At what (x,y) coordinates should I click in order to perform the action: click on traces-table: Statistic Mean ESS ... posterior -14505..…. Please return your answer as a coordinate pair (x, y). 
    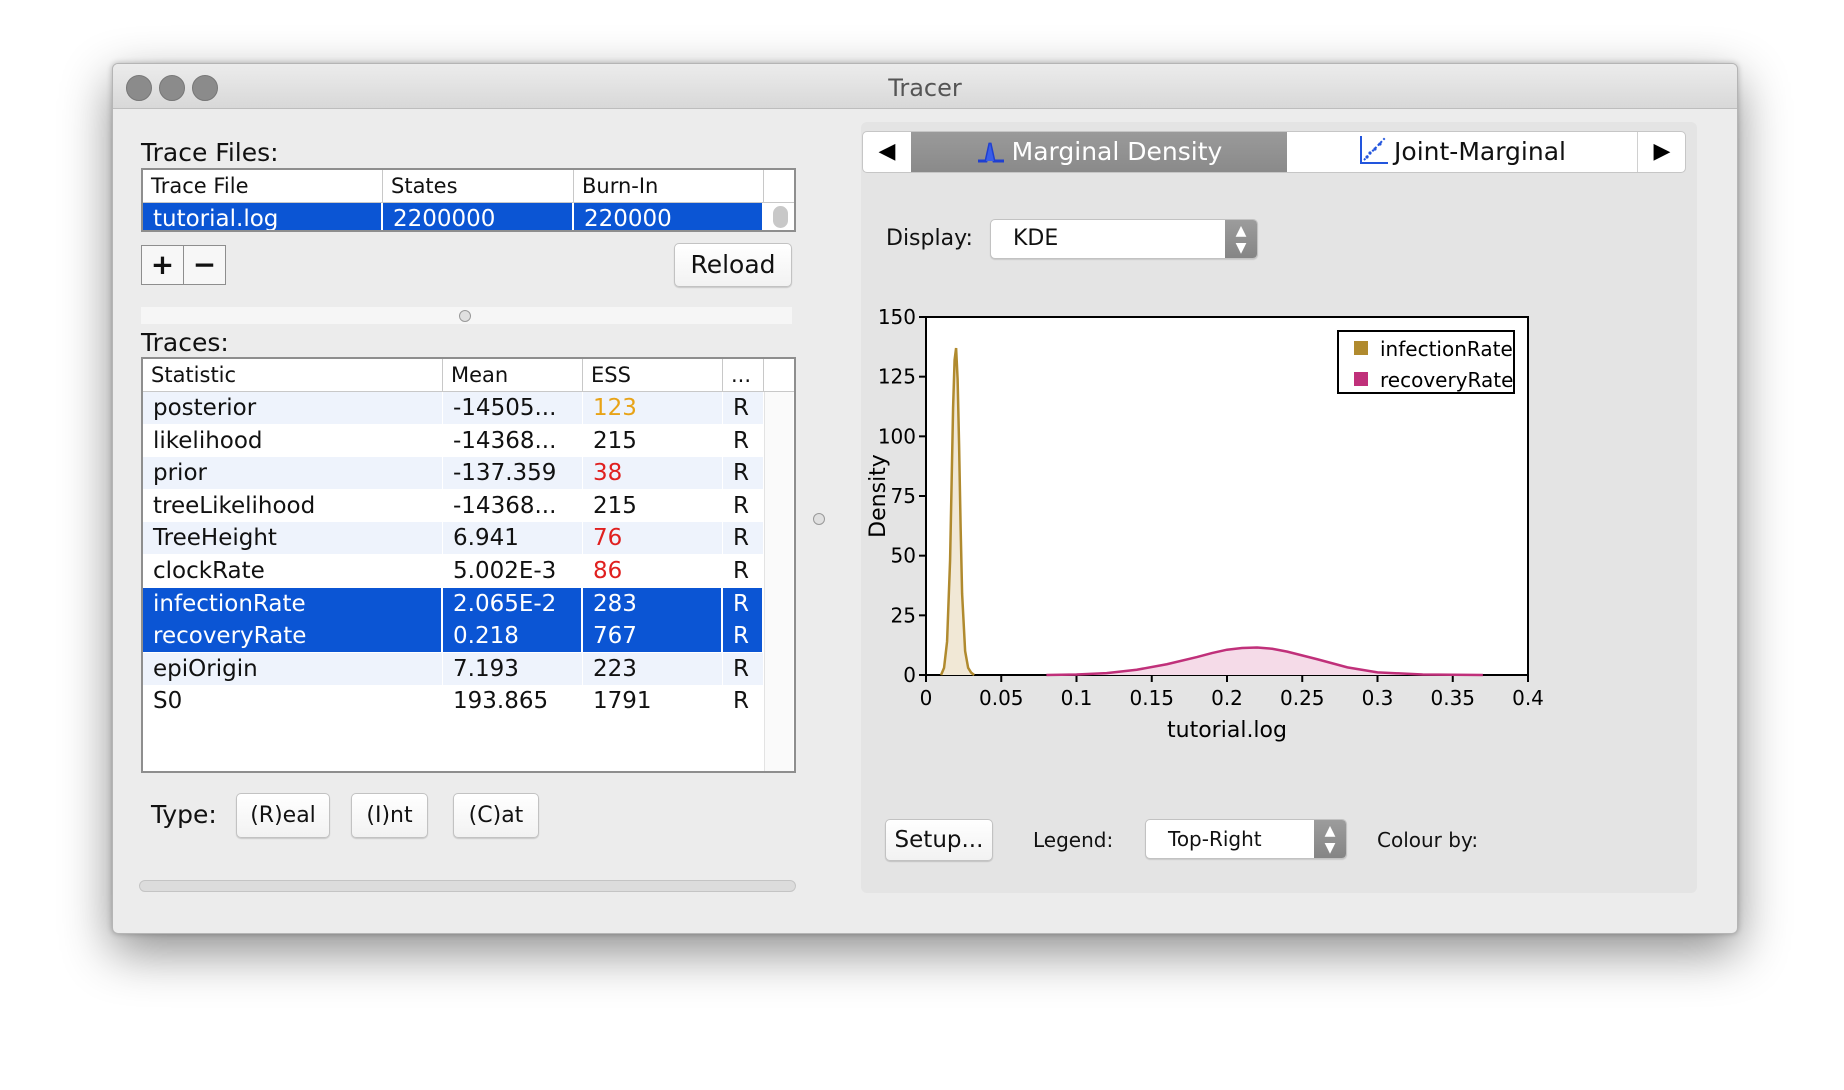
    Looking at the image, I should click on (468, 565).